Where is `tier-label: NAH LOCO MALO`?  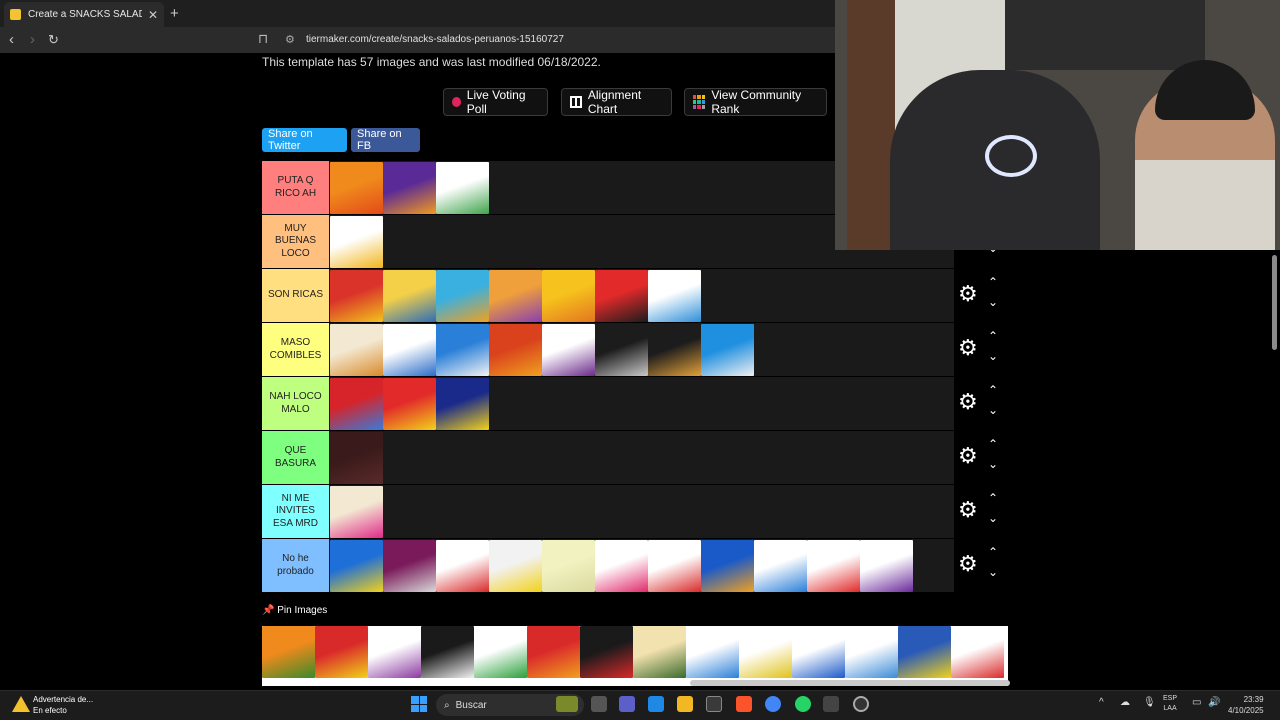 tier-label: NAH LOCO MALO is located at coordinates (295, 403).